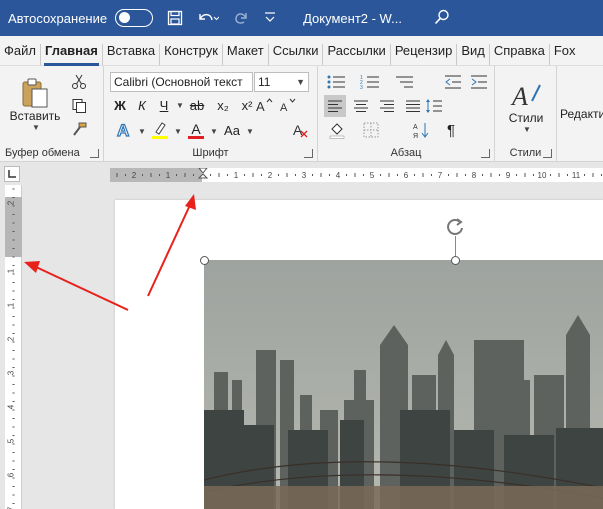  I want to click on font-name-combo: Calibri (Основной текст, so click(181, 82).